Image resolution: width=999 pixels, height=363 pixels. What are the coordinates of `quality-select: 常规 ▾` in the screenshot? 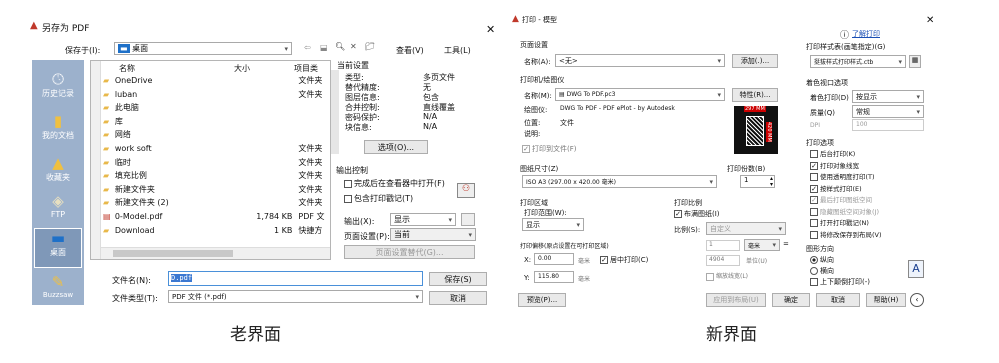 It's located at (888, 111).